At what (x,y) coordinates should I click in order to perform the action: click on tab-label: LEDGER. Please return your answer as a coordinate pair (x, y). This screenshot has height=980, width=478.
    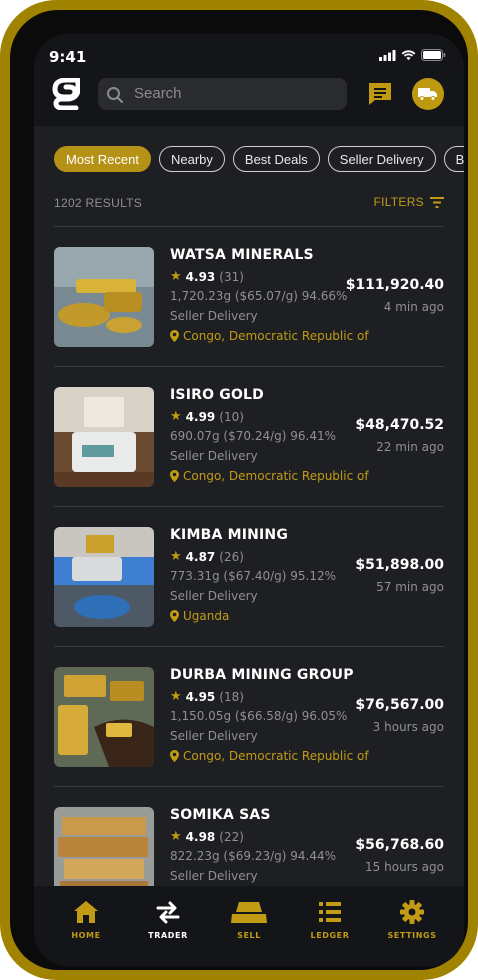
    Looking at the image, I should click on (330, 935).